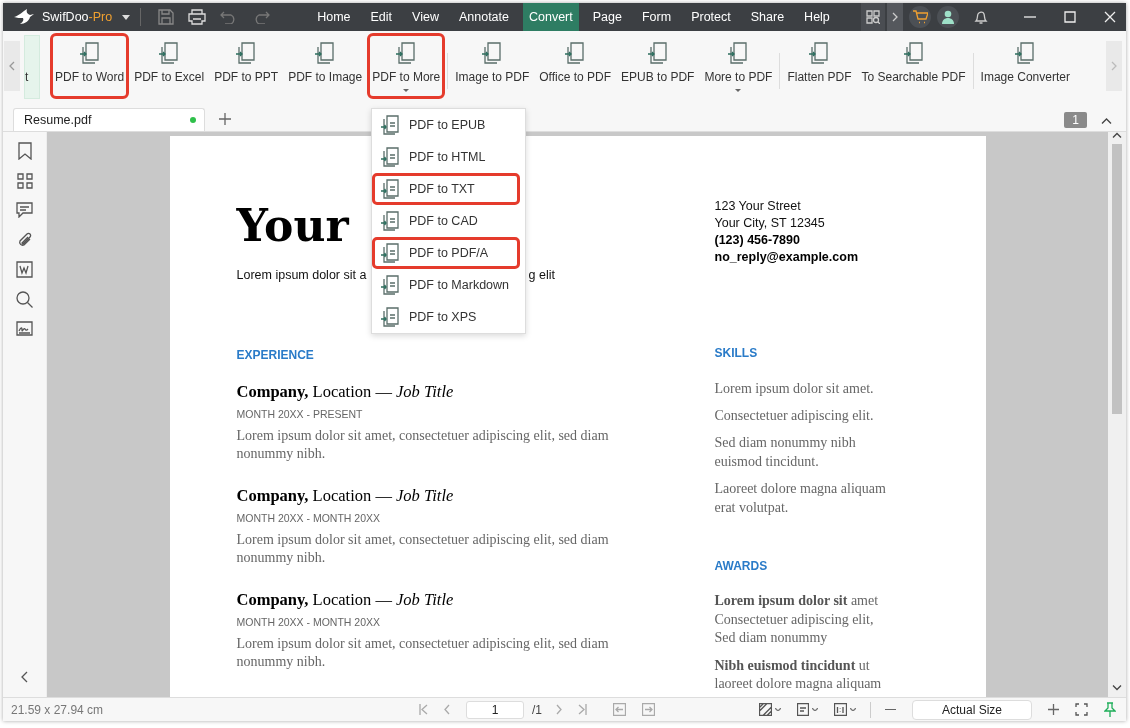  What do you see at coordinates (246, 66) in the screenshot?
I see `ribbon-button: PDF to PPT` at bounding box center [246, 66].